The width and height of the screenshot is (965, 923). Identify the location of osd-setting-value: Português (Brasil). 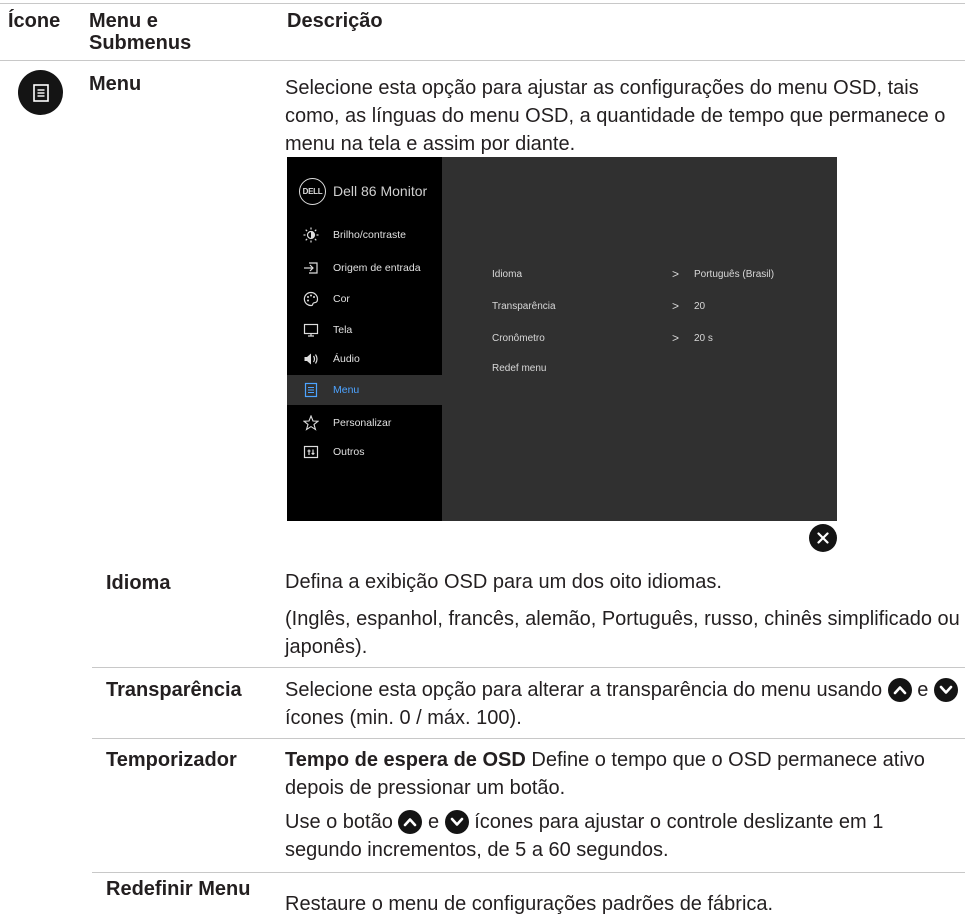
(734, 274).